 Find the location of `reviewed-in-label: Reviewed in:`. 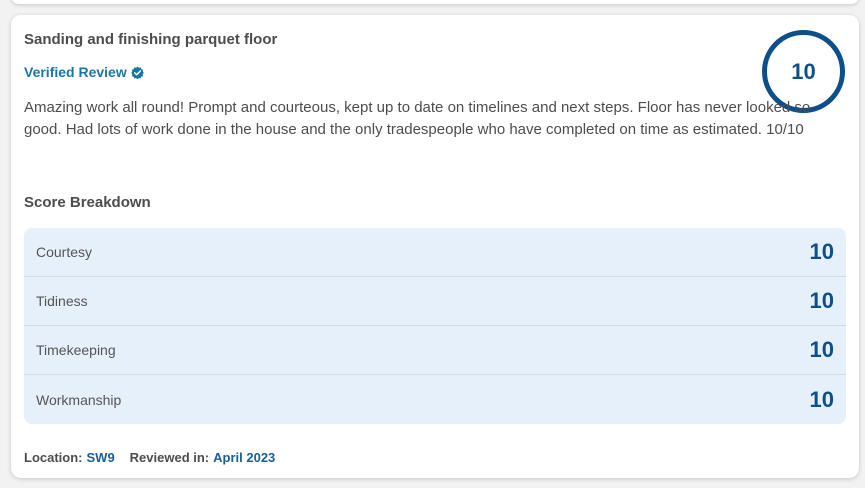

reviewed-in-label: Reviewed in: is located at coordinates (169, 457).